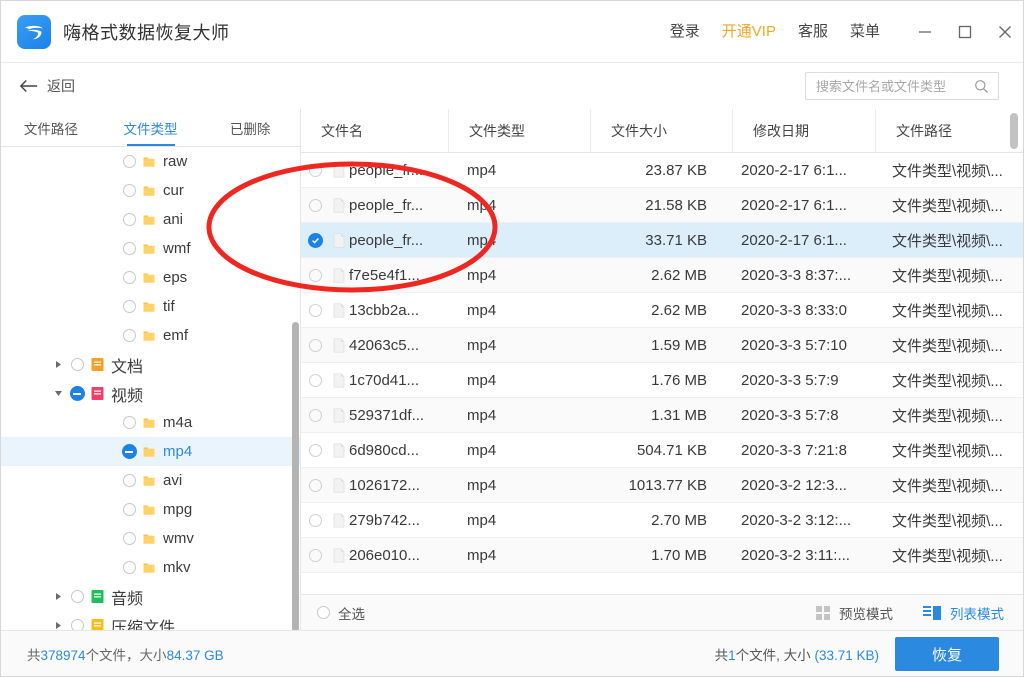 This screenshot has height=677, width=1024. What do you see at coordinates (679, 275) in the screenshot?
I see `cell-filesize: 2.62 MB` at bounding box center [679, 275].